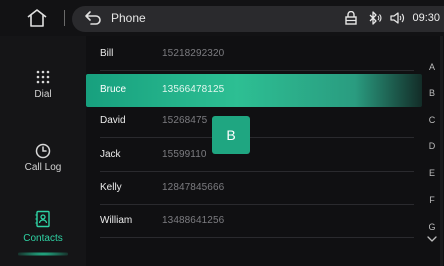 Image resolution: width=444 pixels, height=266 pixels. I want to click on contact-name: David, so click(113, 120).